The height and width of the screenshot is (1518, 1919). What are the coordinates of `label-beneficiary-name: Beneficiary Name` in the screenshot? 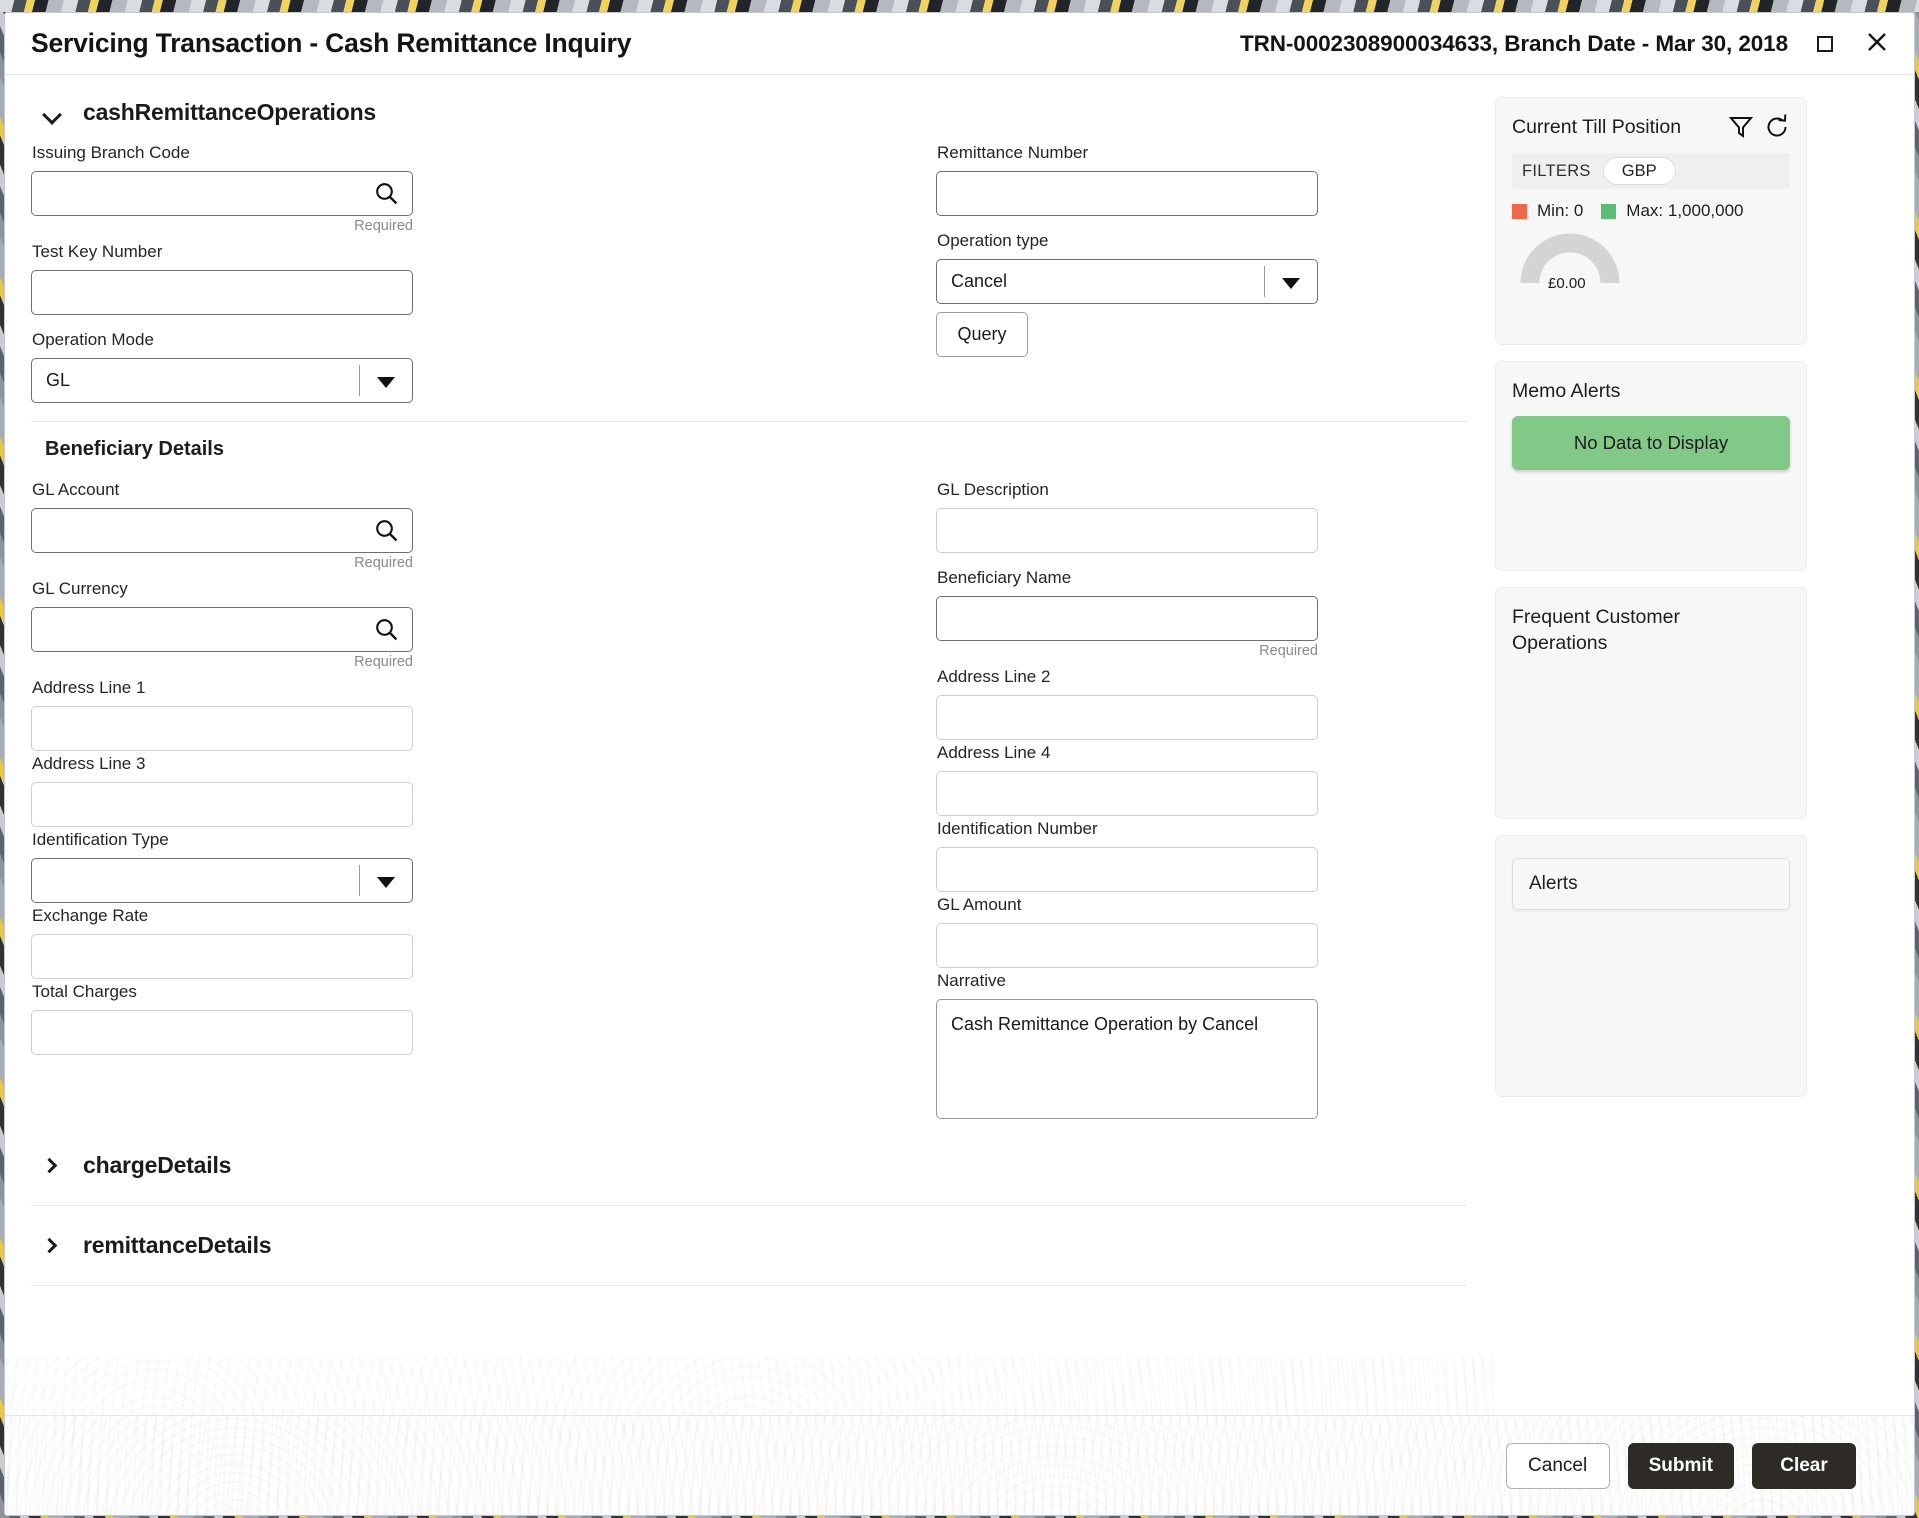 It's located at (1004, 577).